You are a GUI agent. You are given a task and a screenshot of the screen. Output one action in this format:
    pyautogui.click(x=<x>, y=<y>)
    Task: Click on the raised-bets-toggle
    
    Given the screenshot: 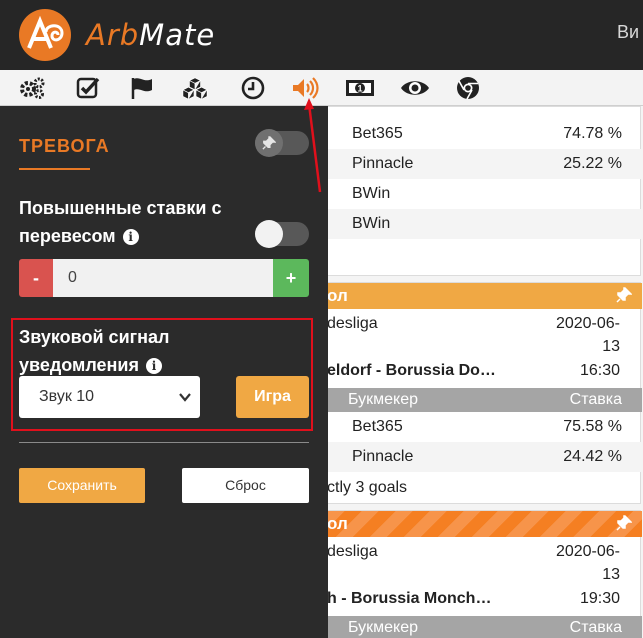 What is the action you would take?
    pyautogui.click(x=282, y=234)
    